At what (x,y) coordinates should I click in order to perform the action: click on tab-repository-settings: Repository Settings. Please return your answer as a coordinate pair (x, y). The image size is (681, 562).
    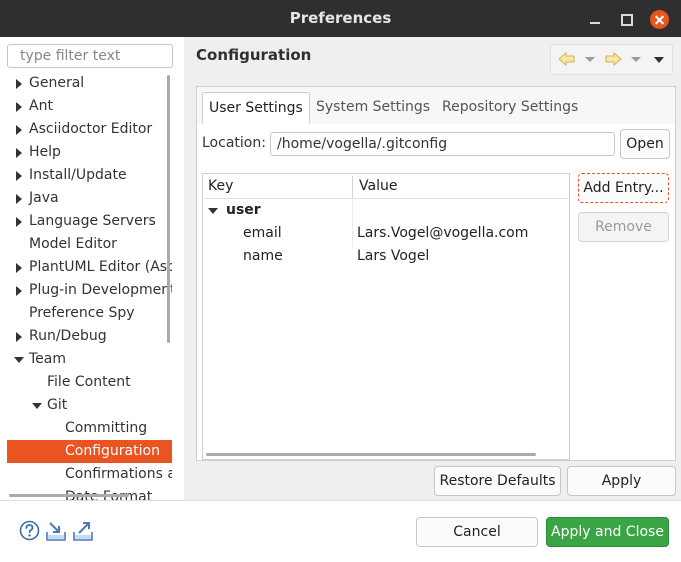
    Looking at the image, I should click on (510, 108).